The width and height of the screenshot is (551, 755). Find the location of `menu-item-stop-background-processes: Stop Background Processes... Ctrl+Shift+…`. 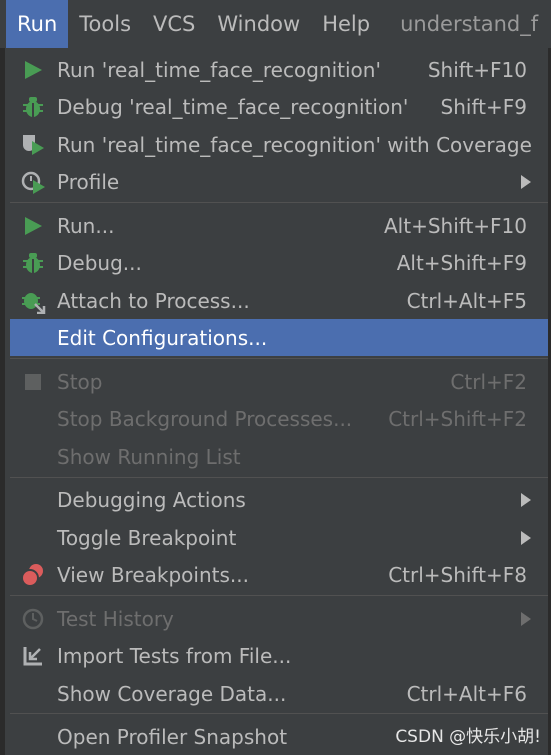

menu-item-stop-background-processes: Stop Background Processes... Ctrl+Shift+… is located at coordinates (279, 418).